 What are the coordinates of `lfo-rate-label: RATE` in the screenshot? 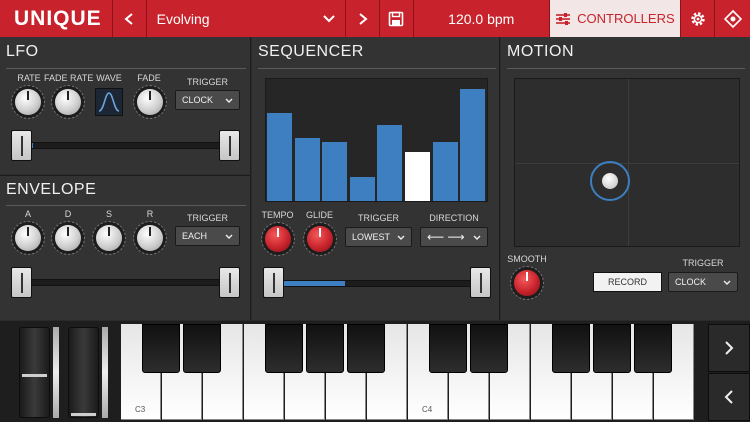 It's located at (29, 78).